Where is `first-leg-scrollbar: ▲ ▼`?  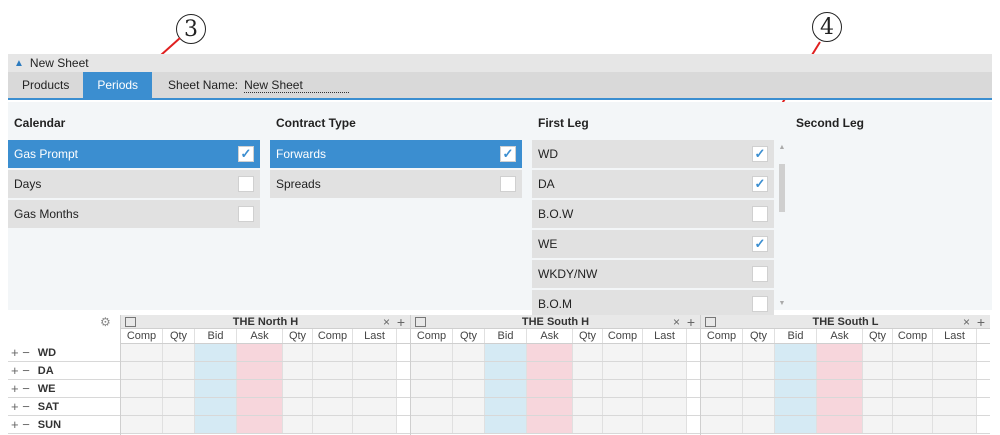
first-leg-scrollbar: ▲ ▼ is located at coordinates (782, 225).